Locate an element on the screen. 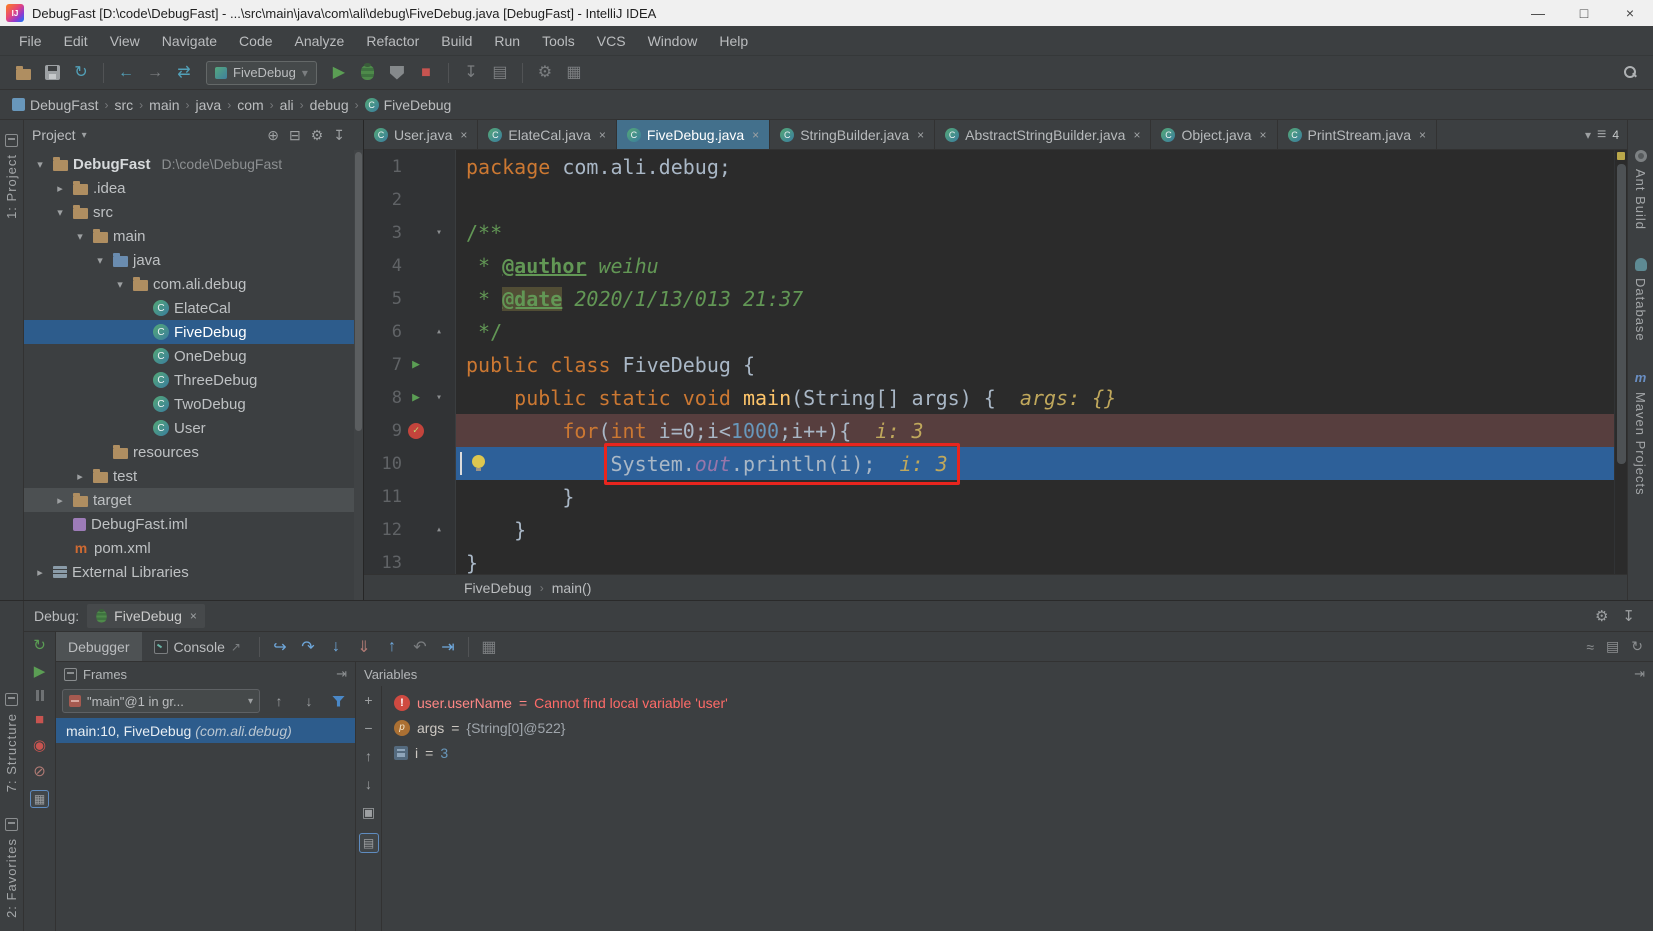 Image resolution: width=1653 pixels, height=931 pixels. restore-layout-icon: ⇥ is located at coordinates (1639, 674).